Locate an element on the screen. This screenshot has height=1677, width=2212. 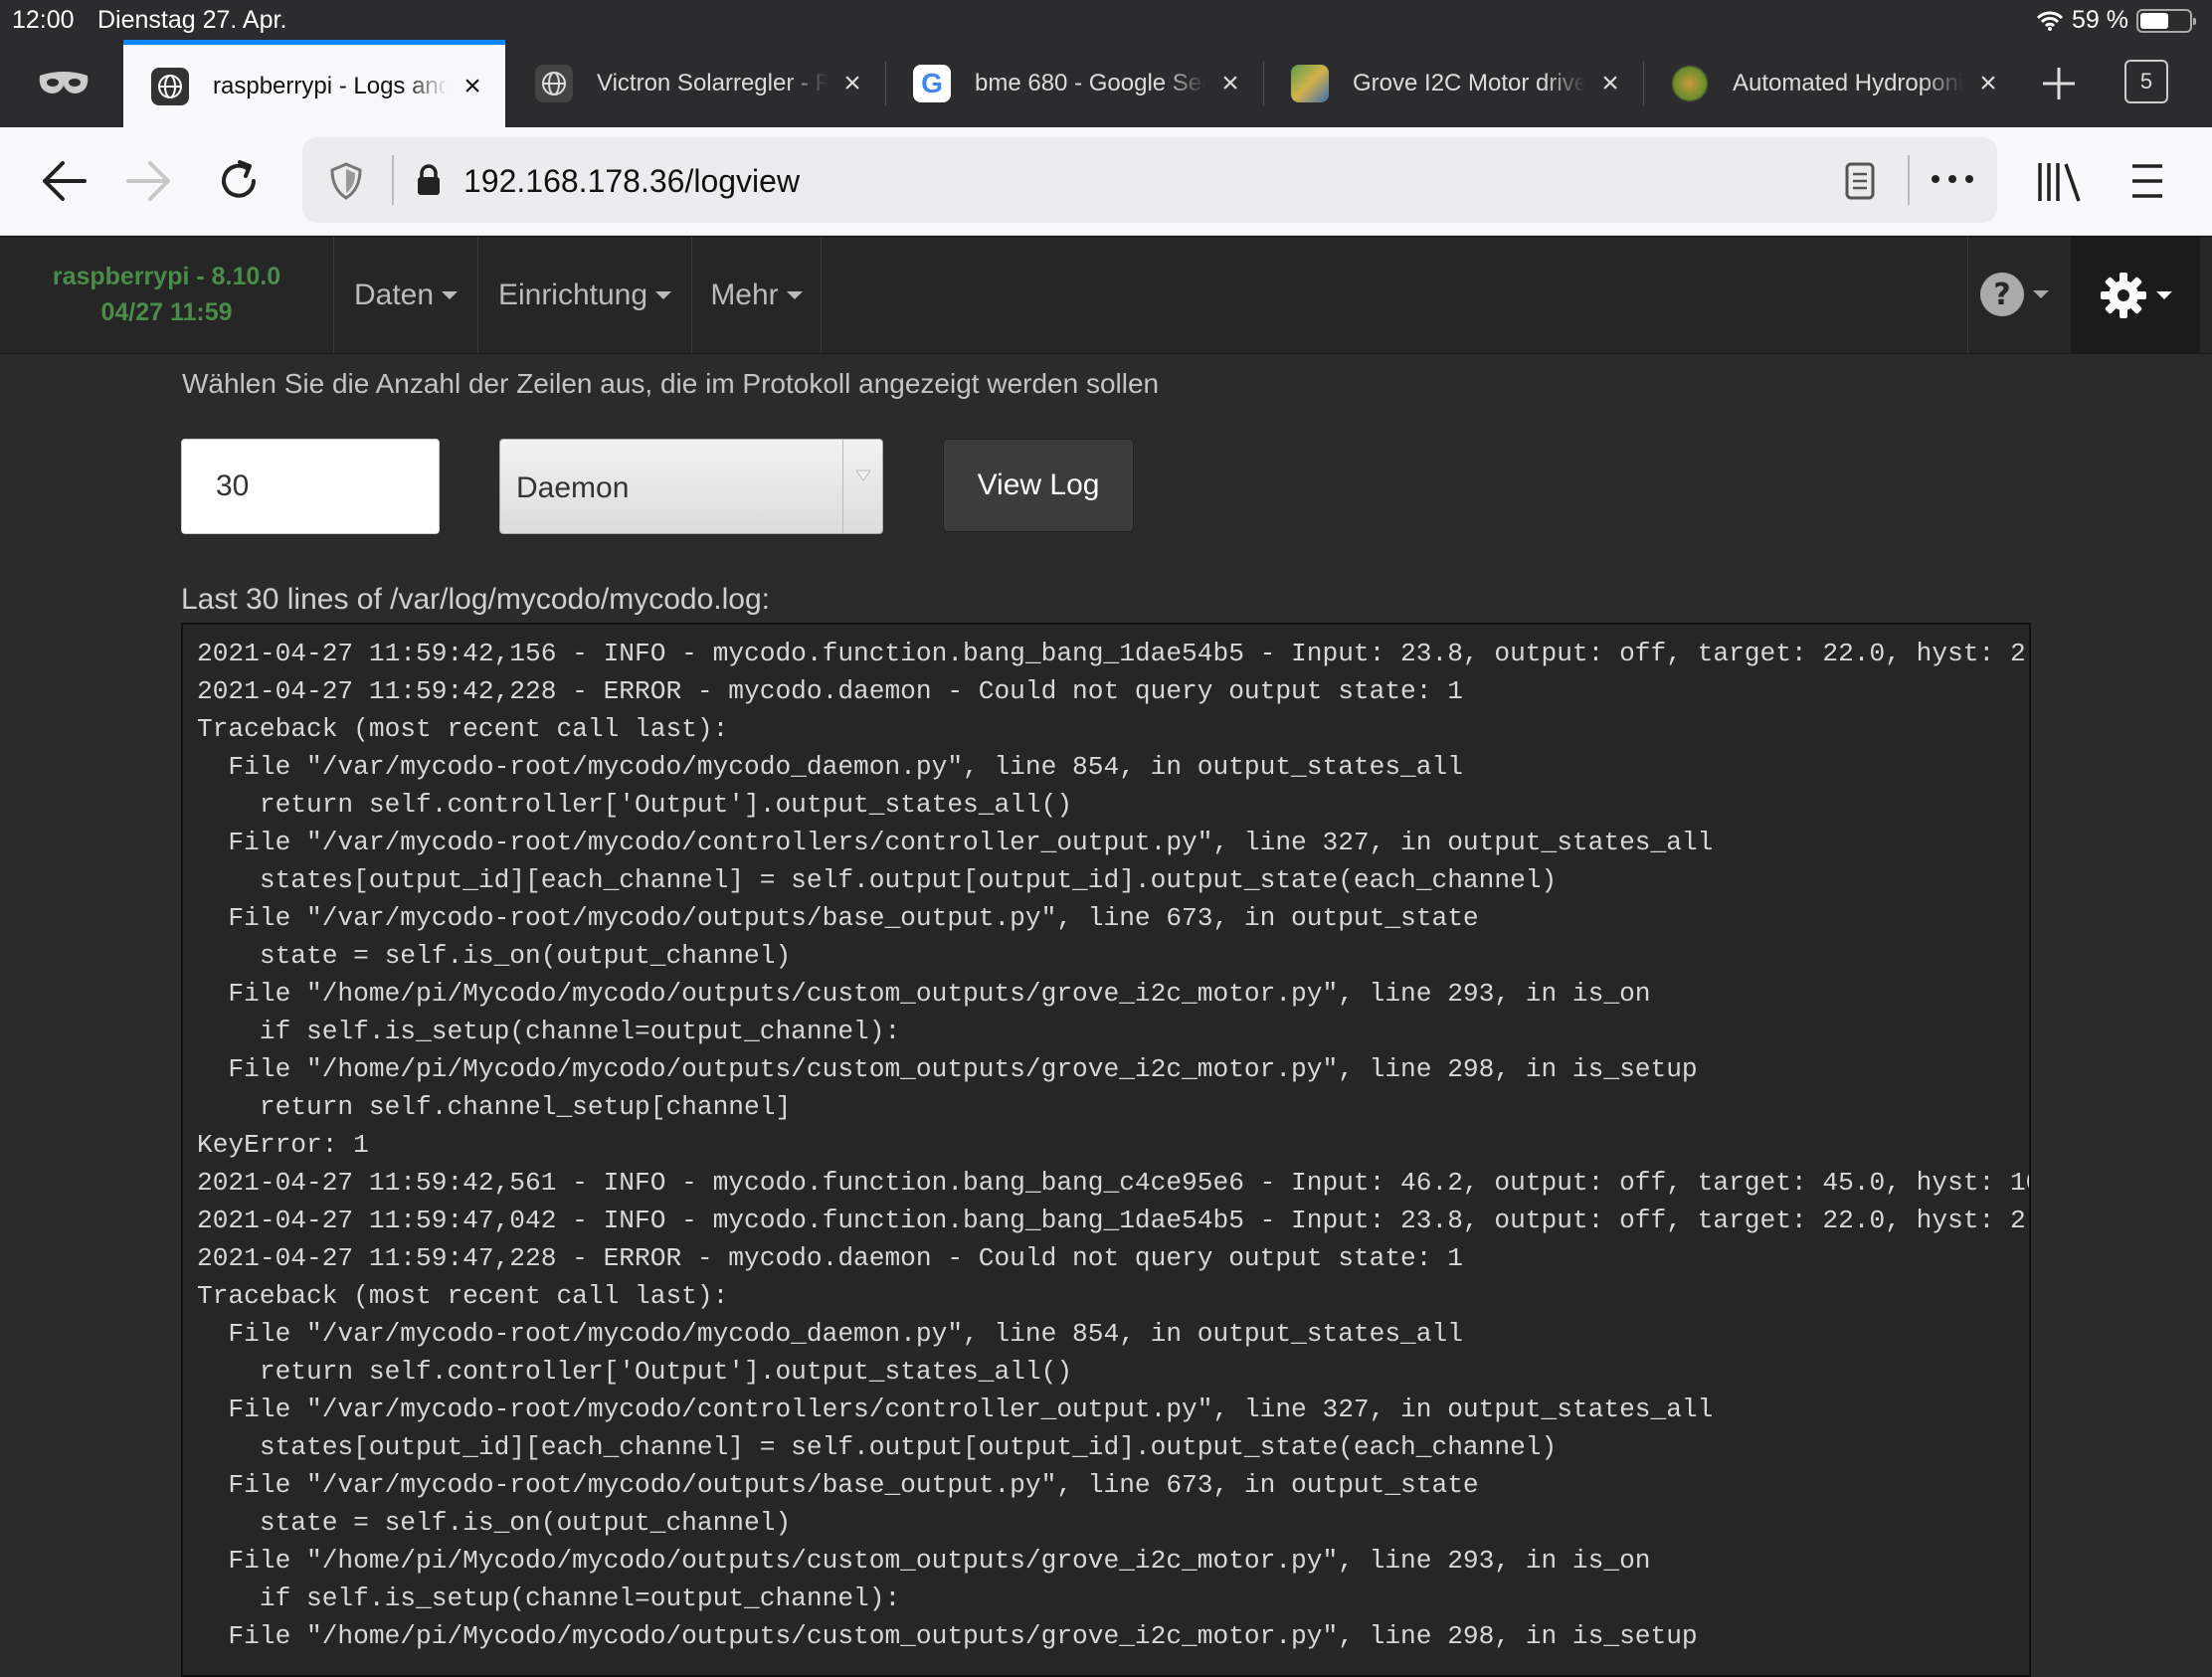
tab-count-button: 5 is located at coordinates (2146, 81).